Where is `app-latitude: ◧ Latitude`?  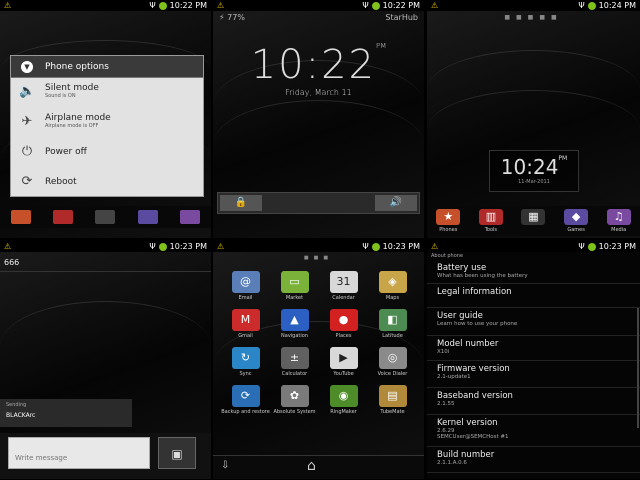
app-latitude: ◧ Latitude is located at coordinates (392, 324).